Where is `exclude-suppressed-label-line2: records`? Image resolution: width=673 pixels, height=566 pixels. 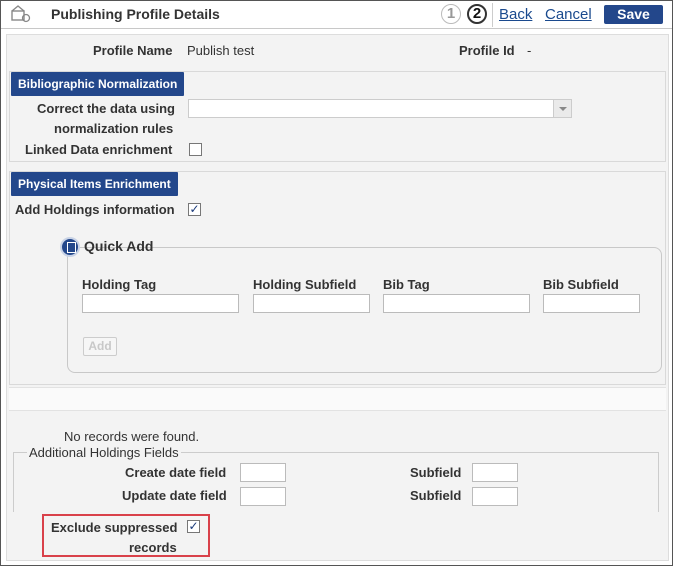
exclude-suppressed-label-line2: records is located at coordinates (153, 547).